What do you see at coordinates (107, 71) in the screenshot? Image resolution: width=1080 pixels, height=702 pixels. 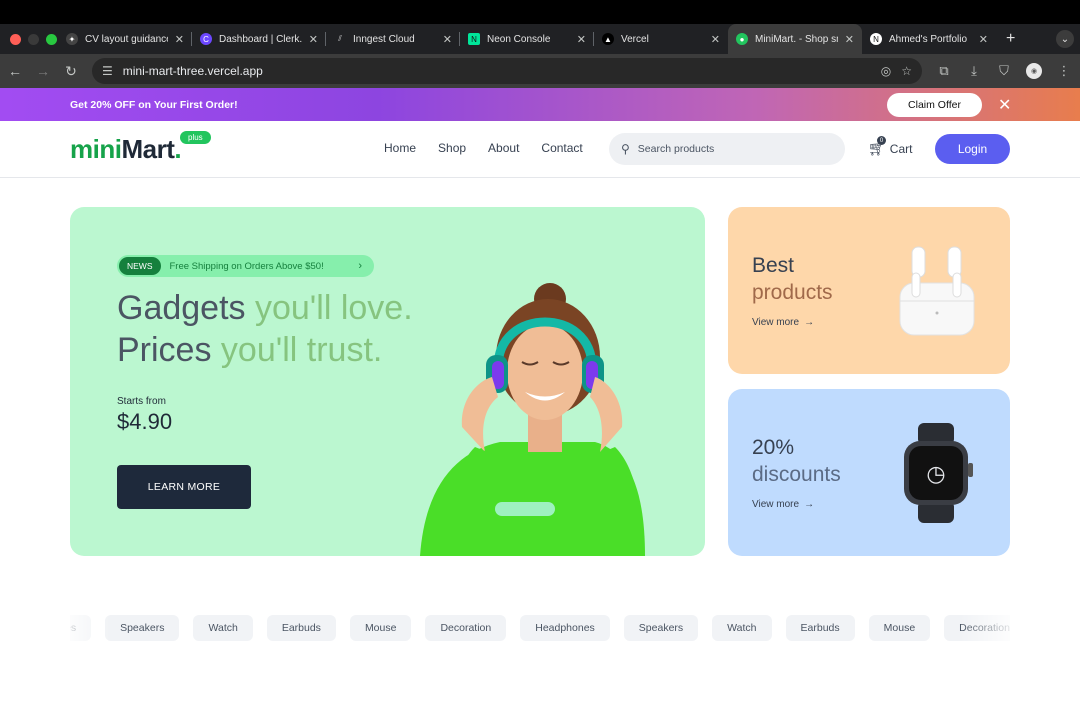 I see `site-settings-icon: ☰` at bounding box center [107, 71].